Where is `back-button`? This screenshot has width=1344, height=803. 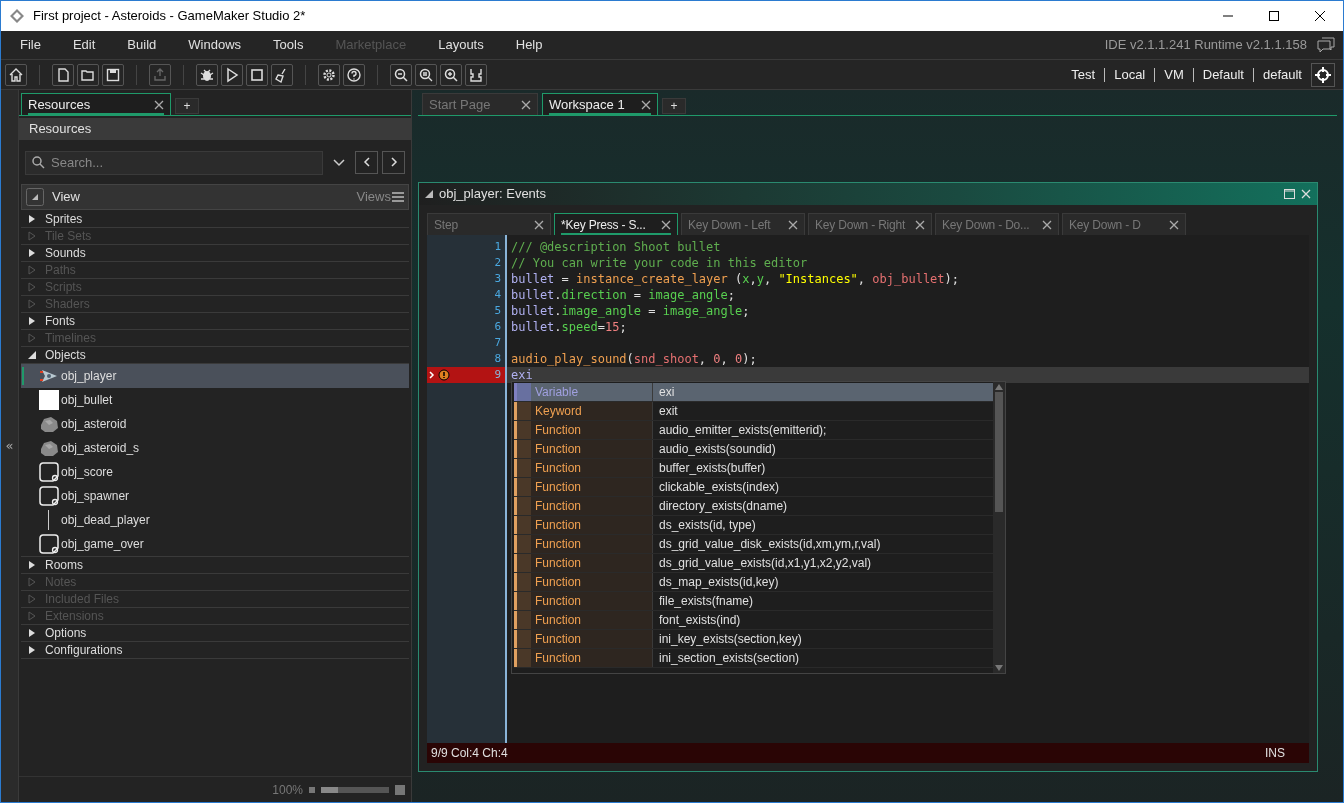 back-button is located at coordinates (366, 162).